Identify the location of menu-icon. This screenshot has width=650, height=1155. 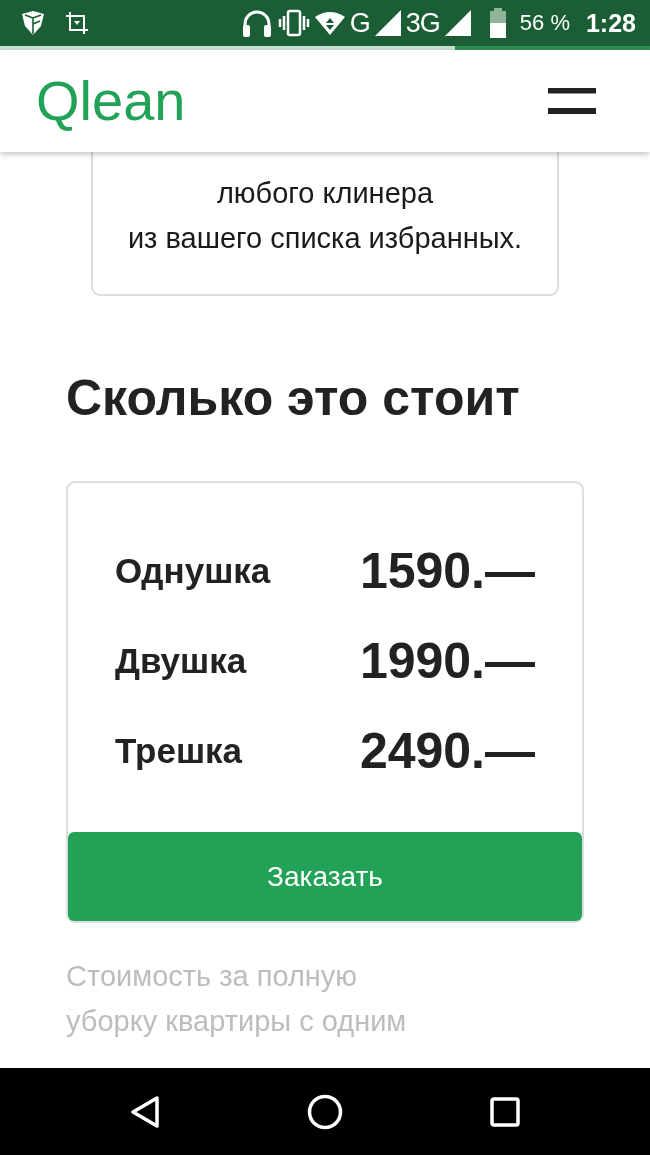
(572, 101).